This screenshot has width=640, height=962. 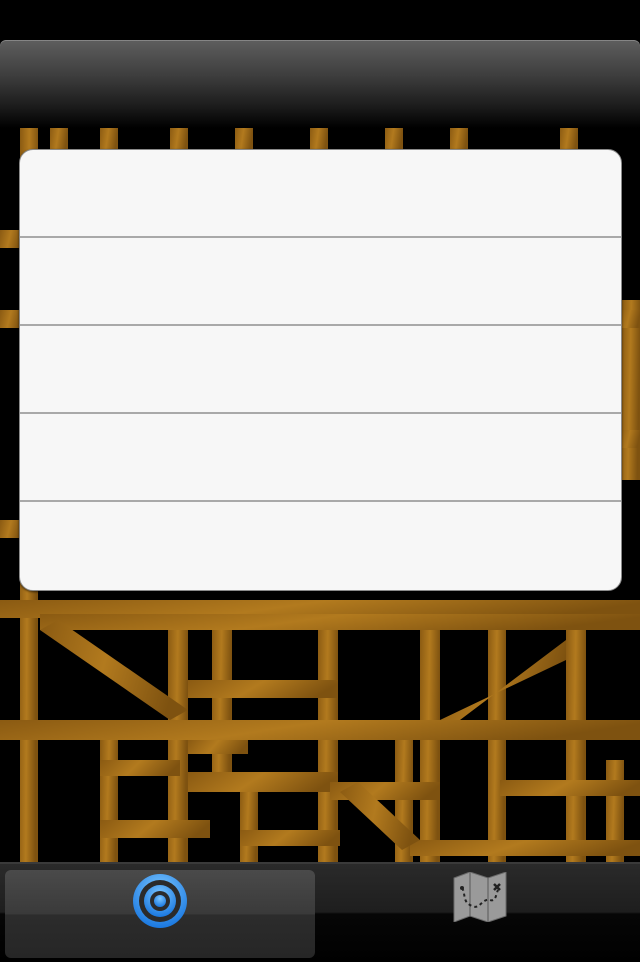 What do you see at coordinates (480, 897) in the screenshot?
I see `treasure-map-icon` at bounding box center [480, 897].